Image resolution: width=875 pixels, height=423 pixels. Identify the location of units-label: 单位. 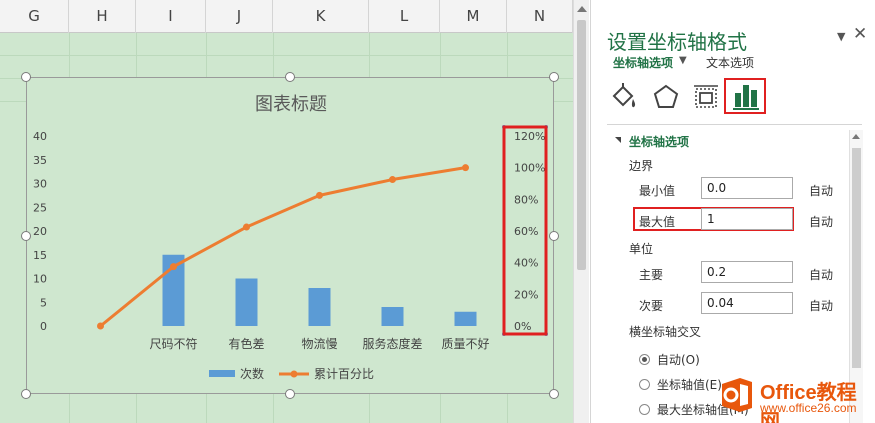
(641, 249).